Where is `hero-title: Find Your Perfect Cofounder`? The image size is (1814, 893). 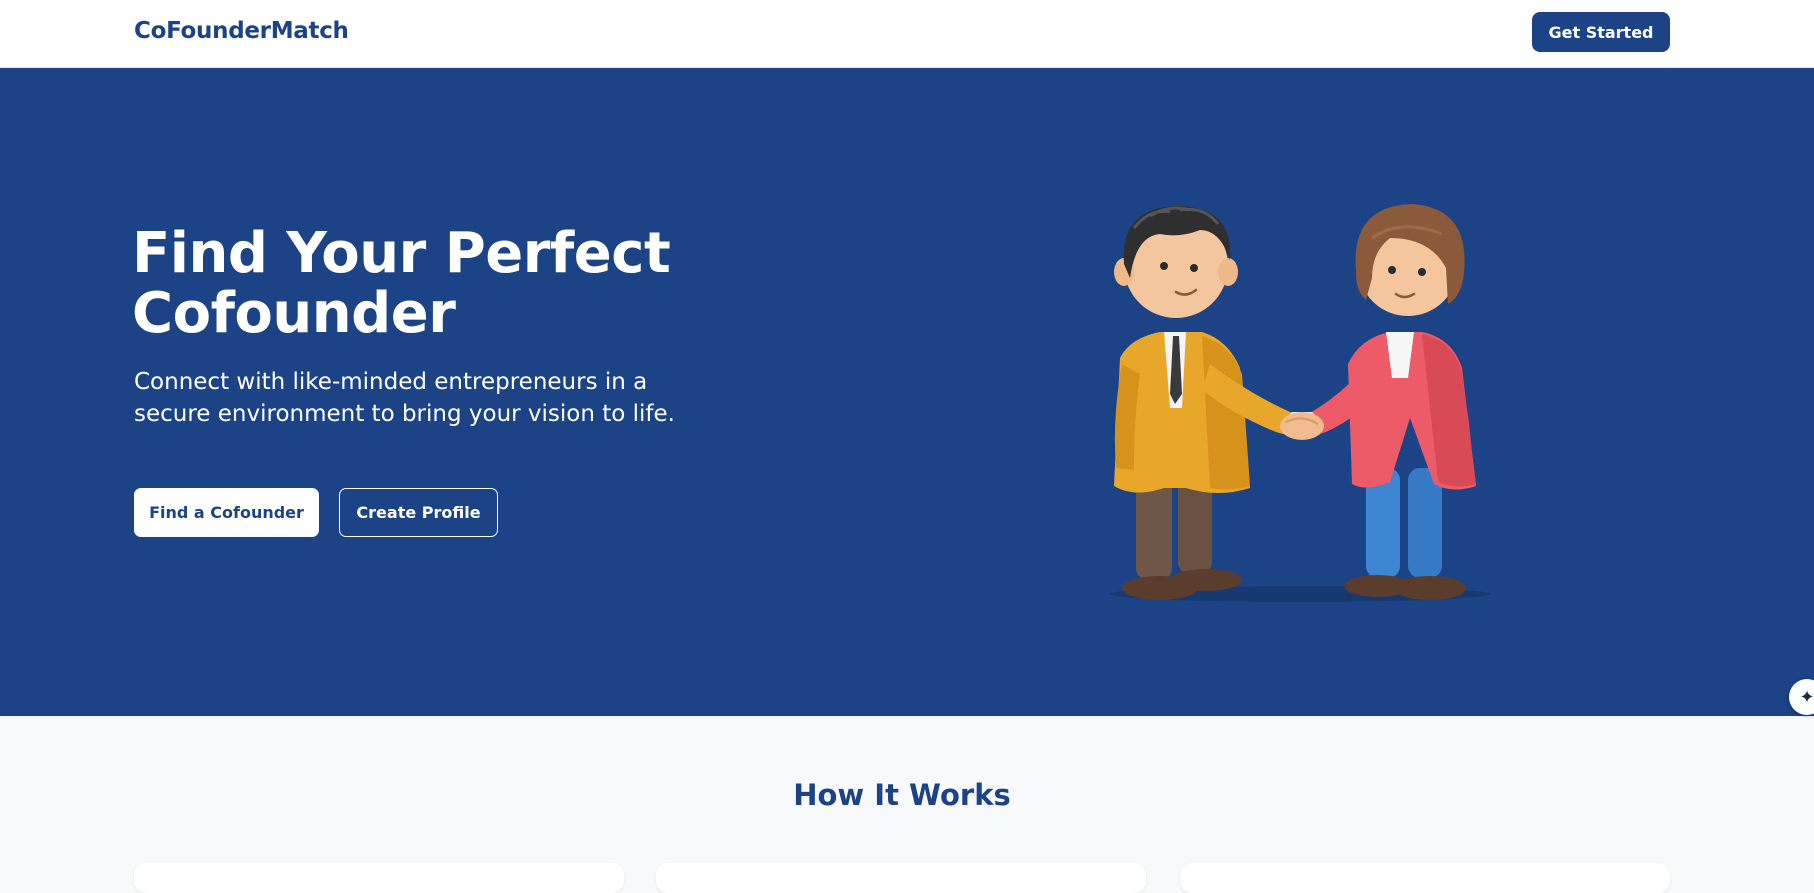
hero-title: Find Your Perfect Cofounder is located at coordinates (401, 283).